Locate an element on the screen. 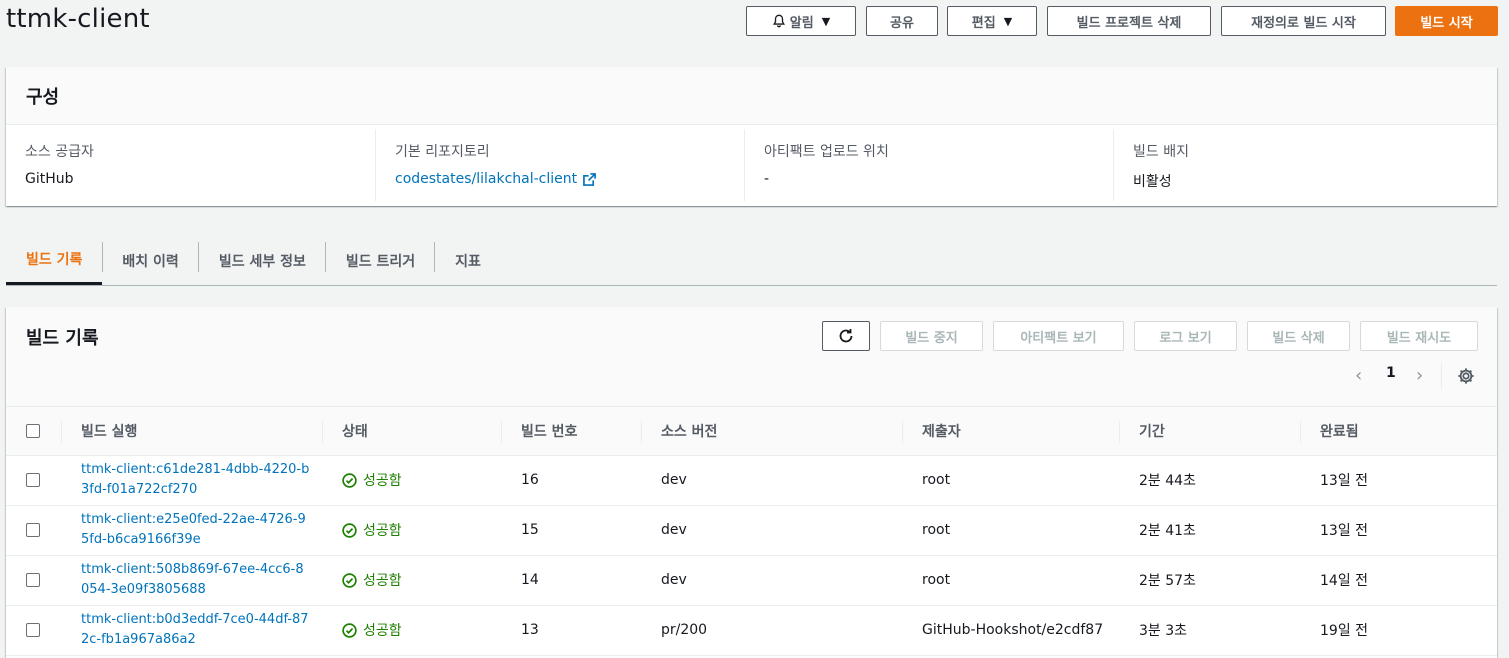 This screenshot has width=1509, height=658. config-build-badge: 빌드 배지 비활성 is located at coordinates (1297, 165).